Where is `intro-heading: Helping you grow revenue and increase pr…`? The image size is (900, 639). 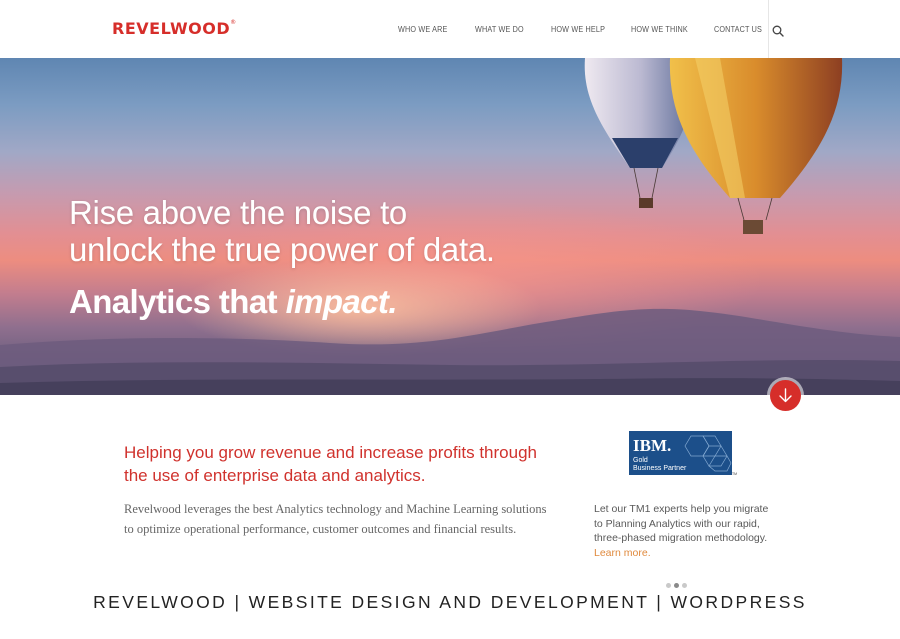 intro-heading: Helping you grow revenue and increase pr… is located at coordinates (330, 464).